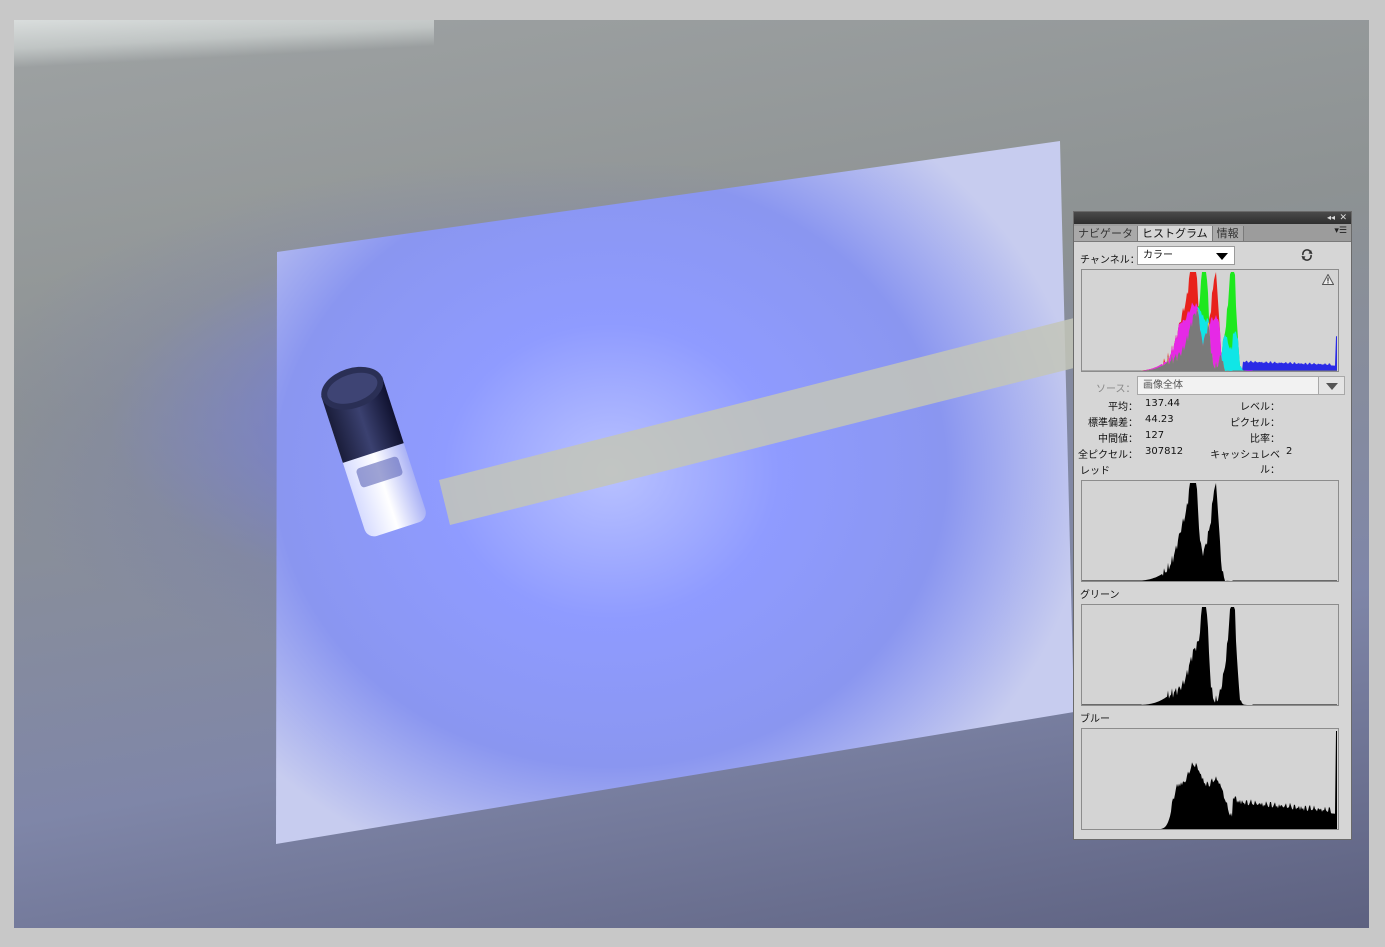  I want to click on composite-histogram, so click(1210, 320).